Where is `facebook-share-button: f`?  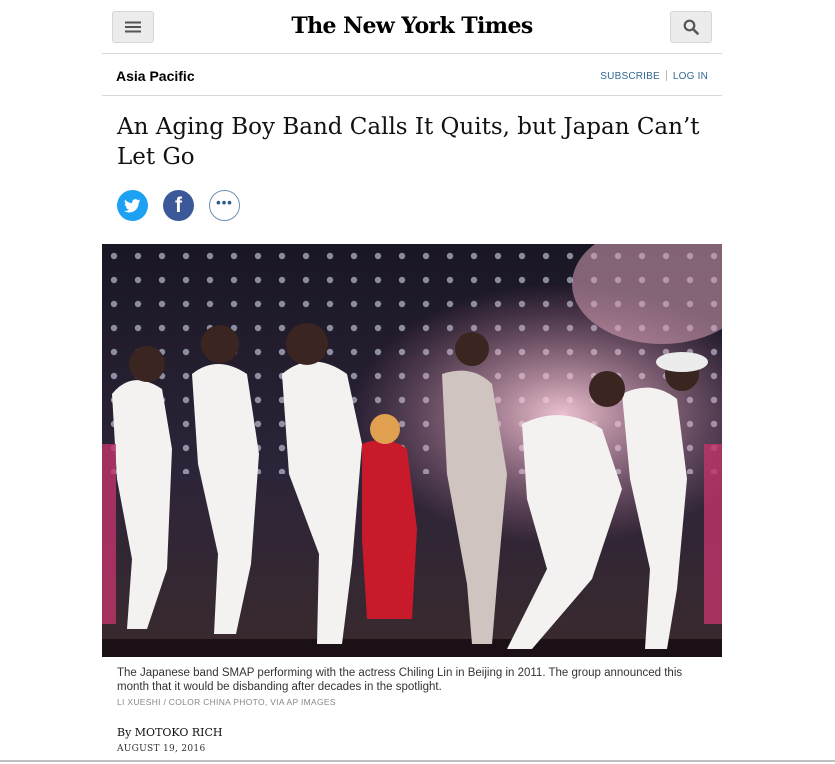 facebook-share-button: f is located at coordinates (178, 205).